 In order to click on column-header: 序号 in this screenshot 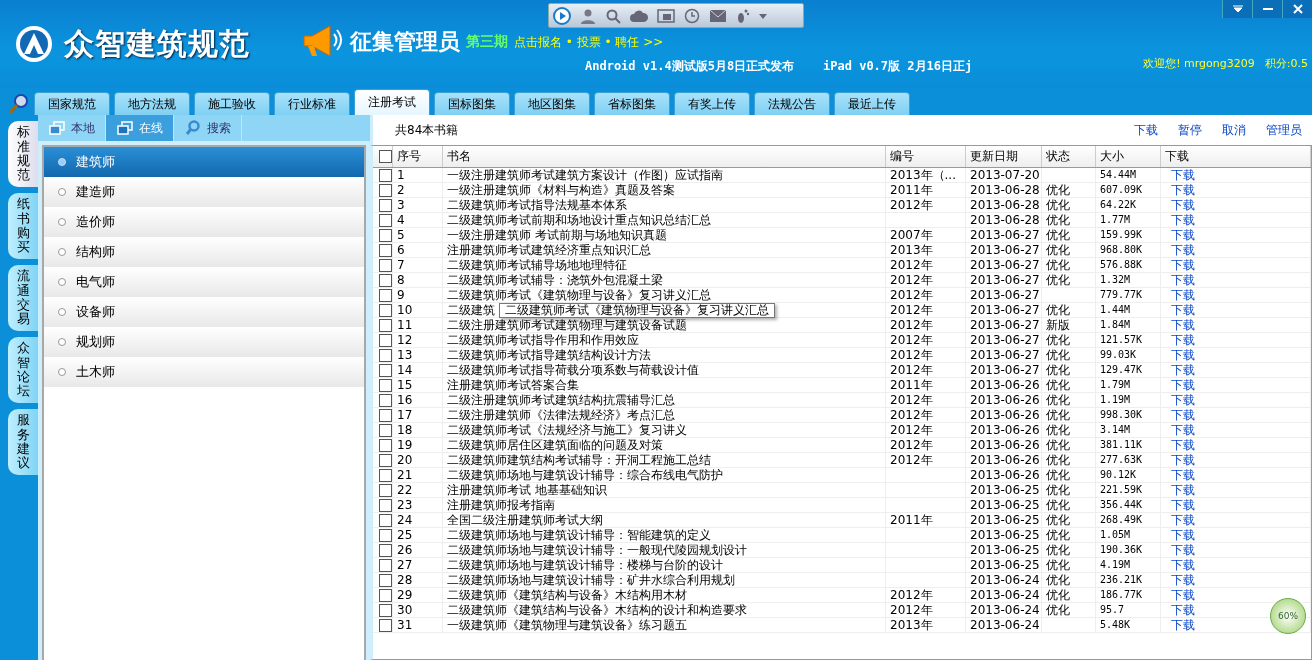, I will do `click(418, 156)`.